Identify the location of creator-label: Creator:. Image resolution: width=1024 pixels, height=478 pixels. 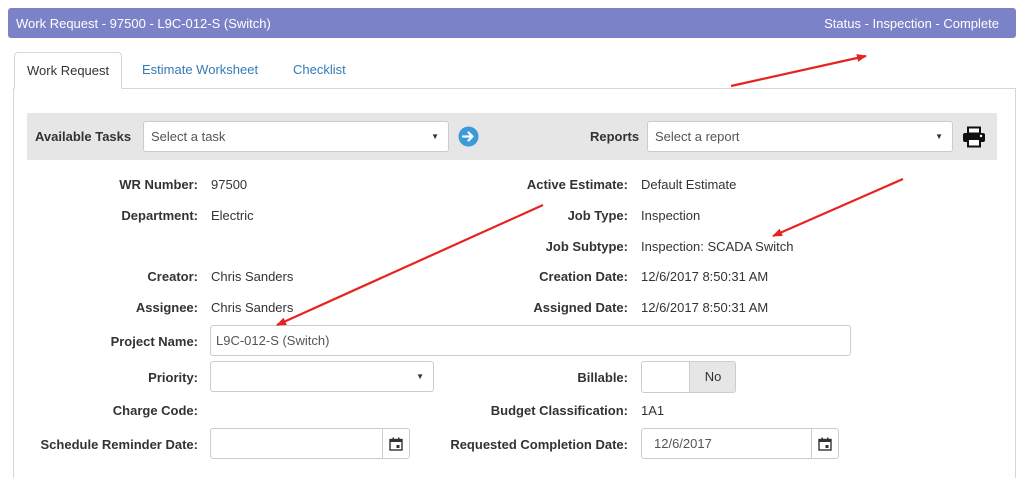
(172, 276).